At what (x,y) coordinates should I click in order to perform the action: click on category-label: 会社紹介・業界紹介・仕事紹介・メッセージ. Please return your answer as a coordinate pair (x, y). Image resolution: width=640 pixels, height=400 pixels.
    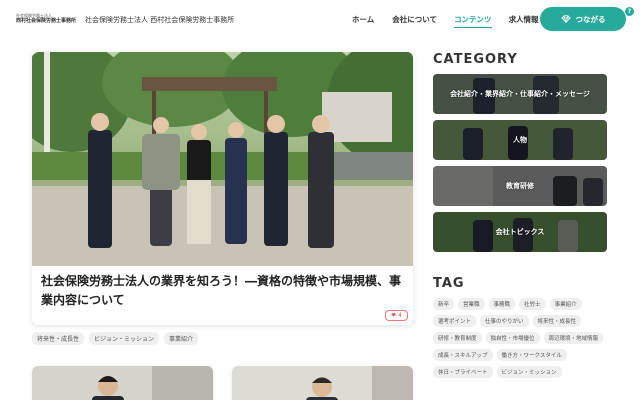
    Looking at the image, I should click on (520, 94).